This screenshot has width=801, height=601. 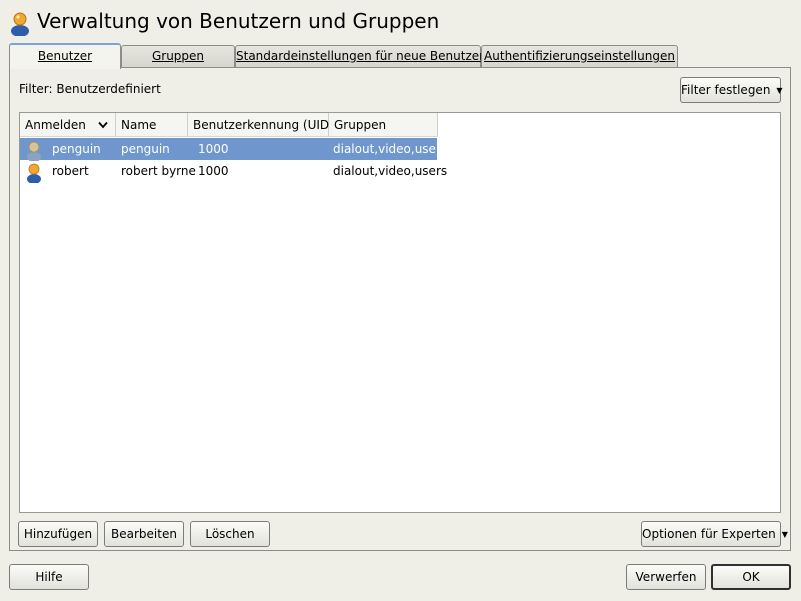 I want to click on tab-authentifizierung: Authentifizierungseinstellungen, so click(x=579, y=56).